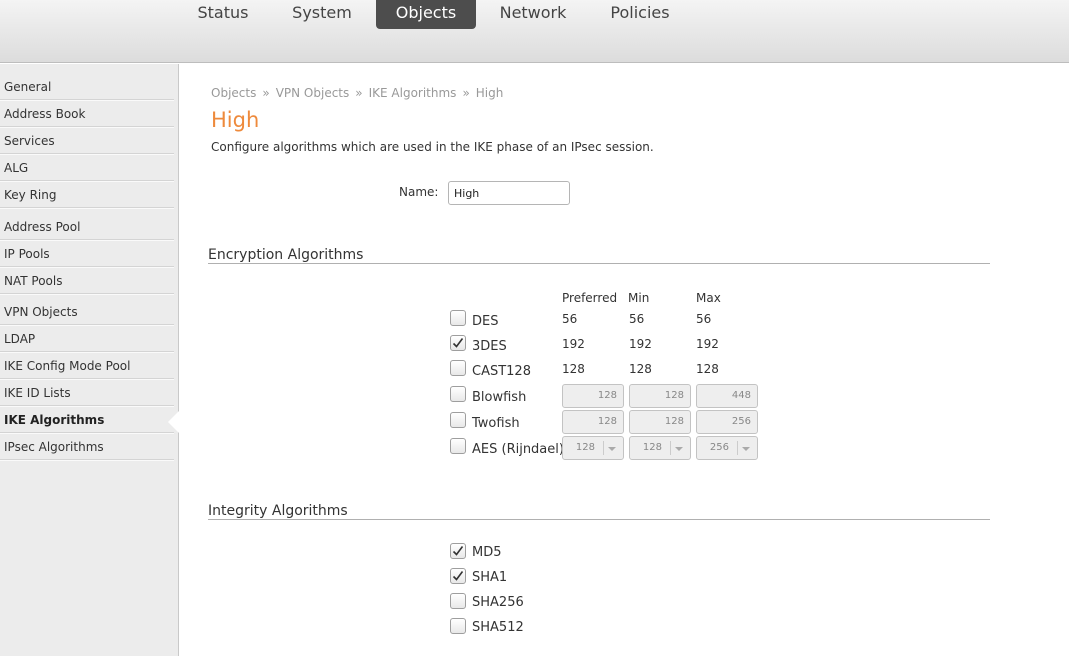 The width and height of the screenshot is (1069, 656). I want to click on tab-policies: Policies, so click(640, 14).